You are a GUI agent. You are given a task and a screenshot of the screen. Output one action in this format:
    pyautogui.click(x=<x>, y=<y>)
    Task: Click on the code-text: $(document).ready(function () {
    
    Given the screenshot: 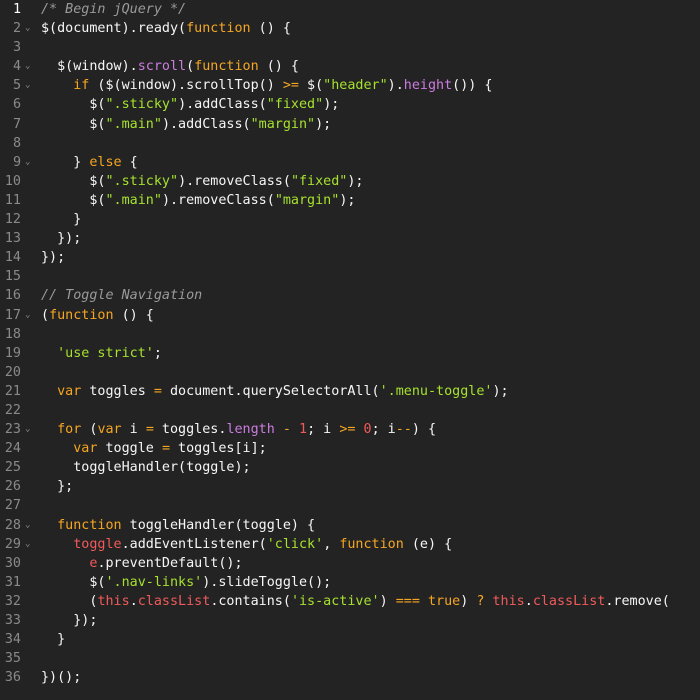 What is the action you would take?
    pyautogui.click(x=166, y=28)
    